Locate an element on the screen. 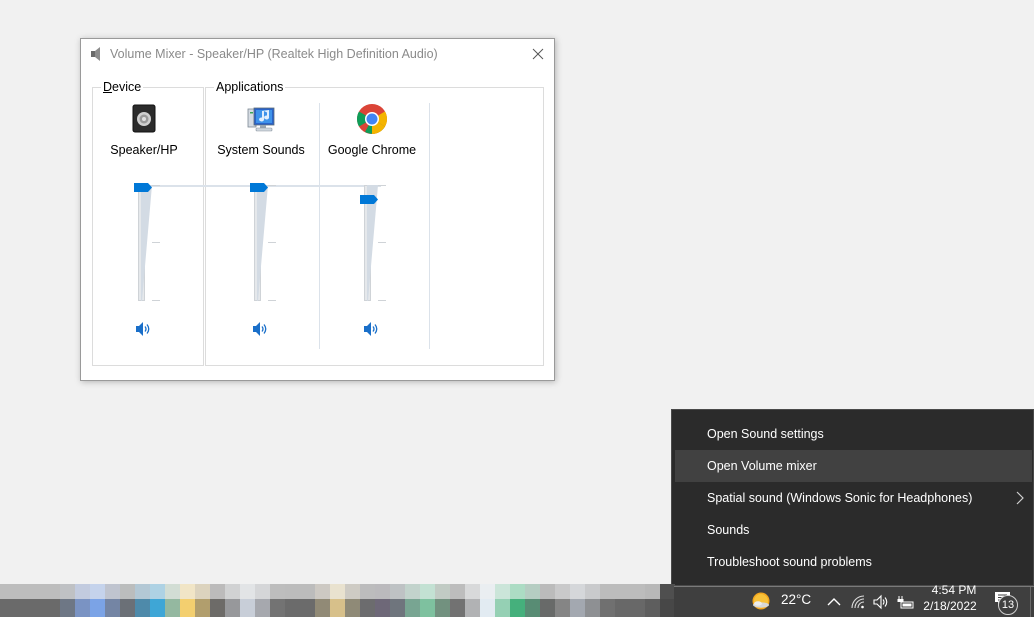 The width and height of the screenshot is (1034, 617). channel-speaker-hp: Speaker/HP is located at coordinates (144, 223).